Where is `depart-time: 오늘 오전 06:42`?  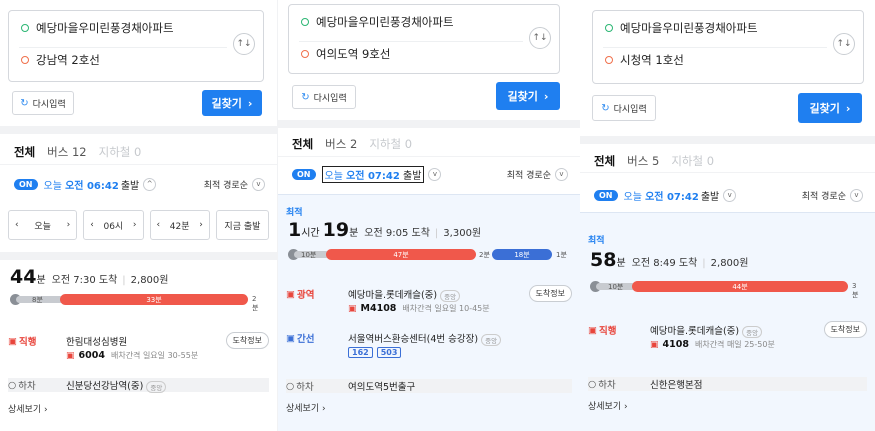
depart-time: 오늘 오전 06:42 is located at coordinates (81, 184).